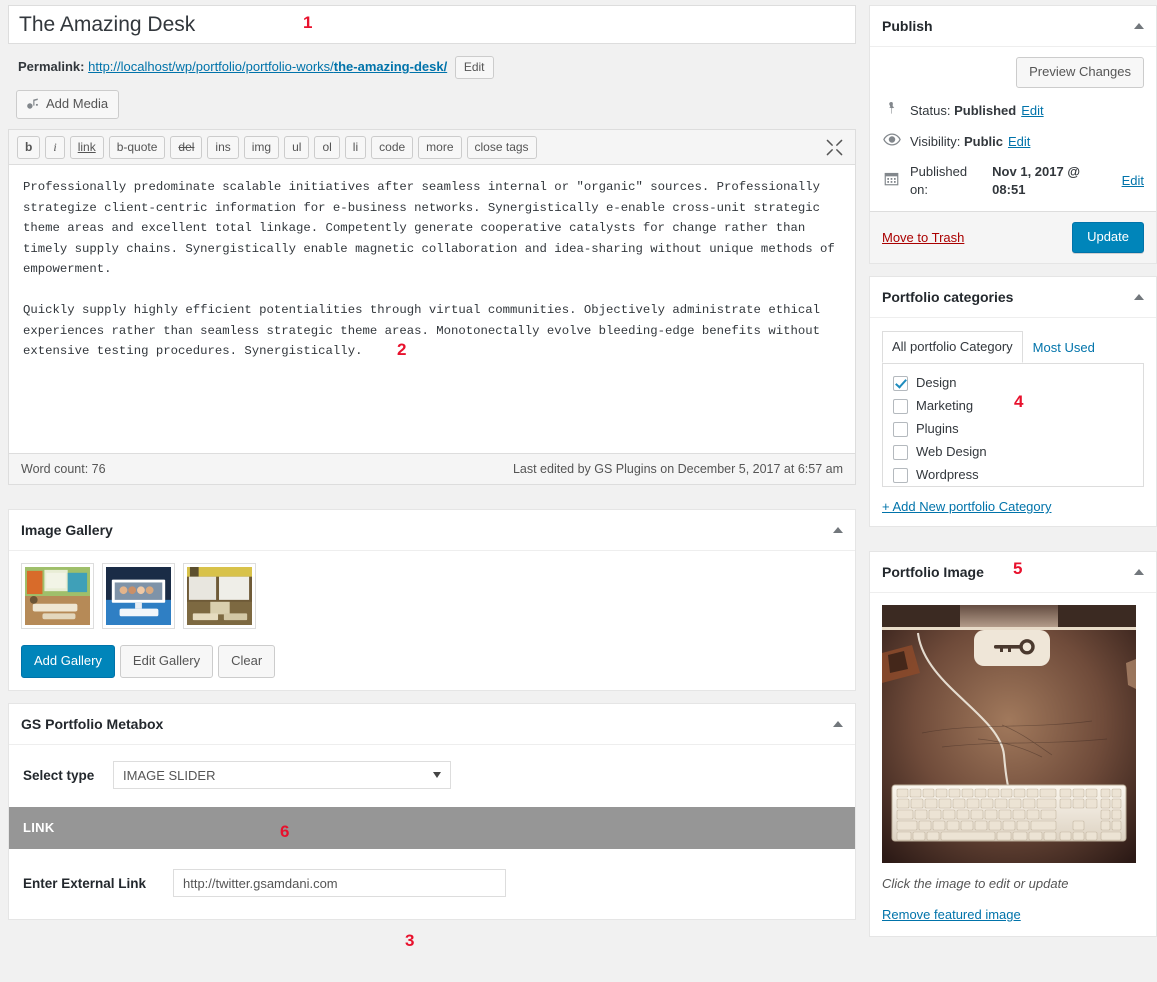 Image resolution: width=1157 pixels, height=982 pixels. I want to click on quicktag-ul: ul, so click(297, 147).